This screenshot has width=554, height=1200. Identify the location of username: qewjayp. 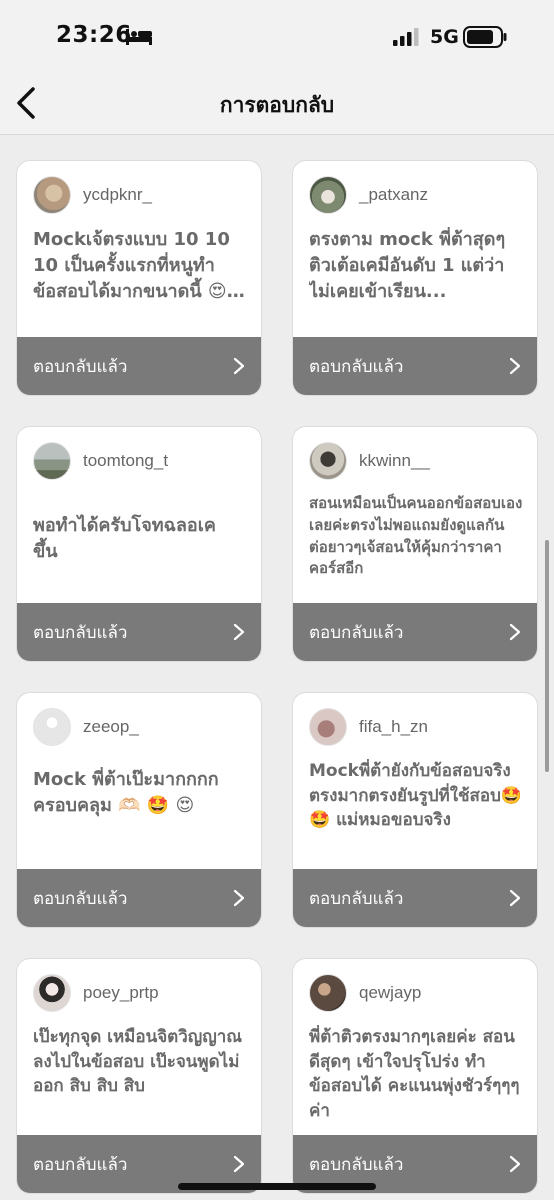
(390, 992).